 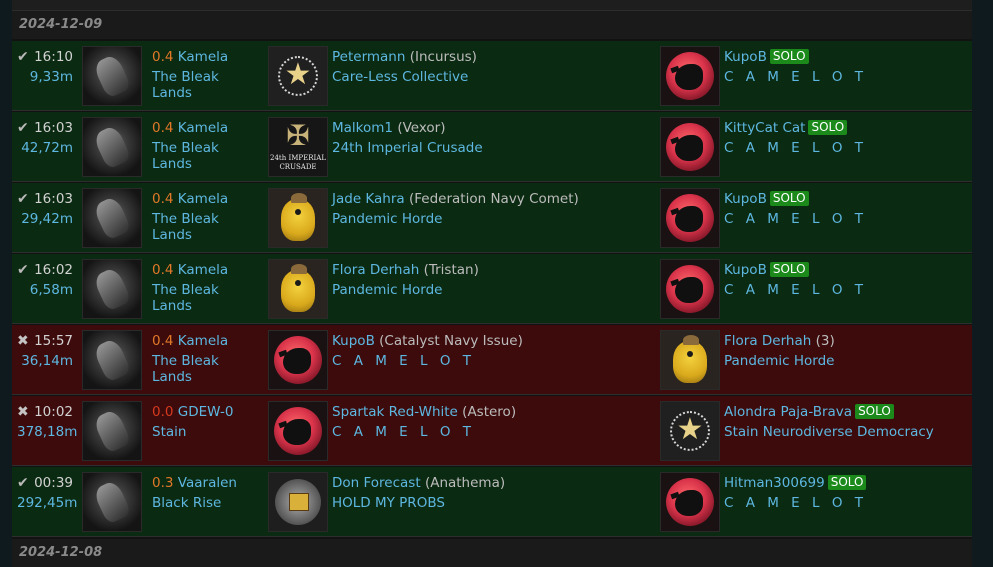 I want to click on victim-info: Don Forecast (Anathema) HOLD MY PROBS, so click(x=492, y=493).